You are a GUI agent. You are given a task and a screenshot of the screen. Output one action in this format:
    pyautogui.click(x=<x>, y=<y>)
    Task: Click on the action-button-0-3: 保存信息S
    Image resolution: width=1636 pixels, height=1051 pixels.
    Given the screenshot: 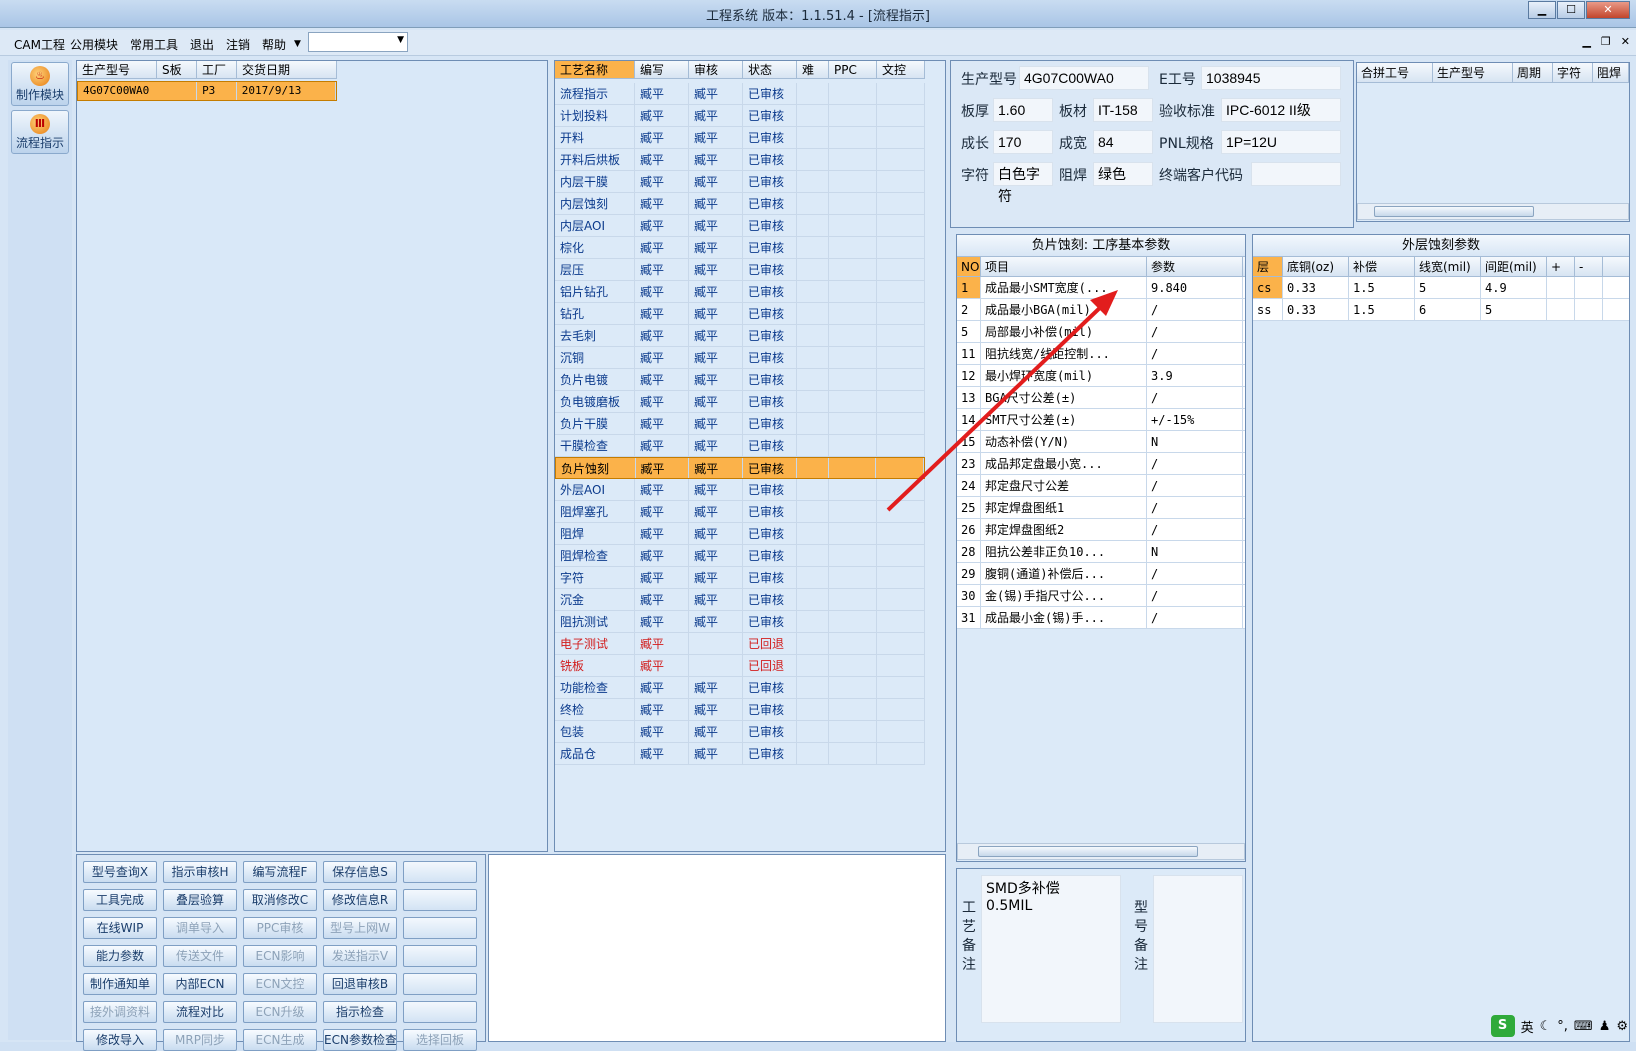 What is the action you would take?
    pyautogui.click(x=360, y=872)
    